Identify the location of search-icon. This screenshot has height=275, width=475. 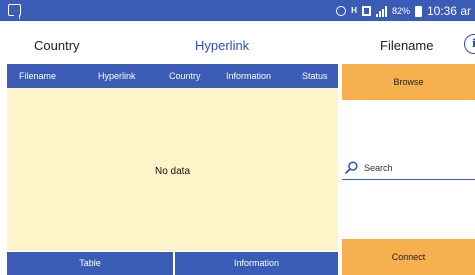
(351, 167).